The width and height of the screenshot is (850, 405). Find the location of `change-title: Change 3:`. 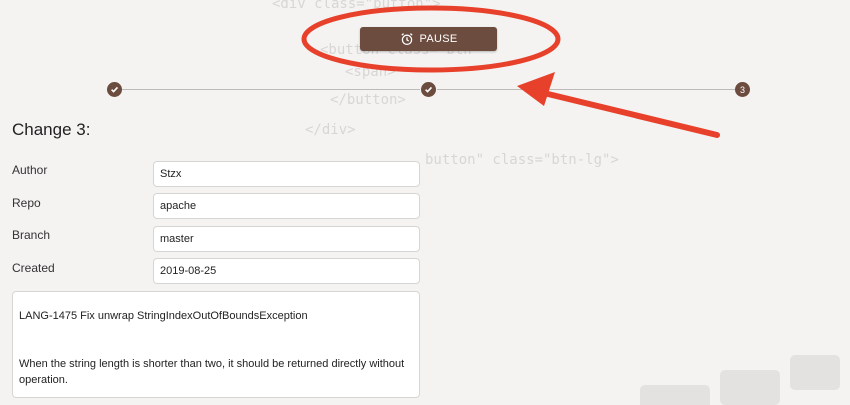

change-title: Change 3: is located at coordinates (51, 129).